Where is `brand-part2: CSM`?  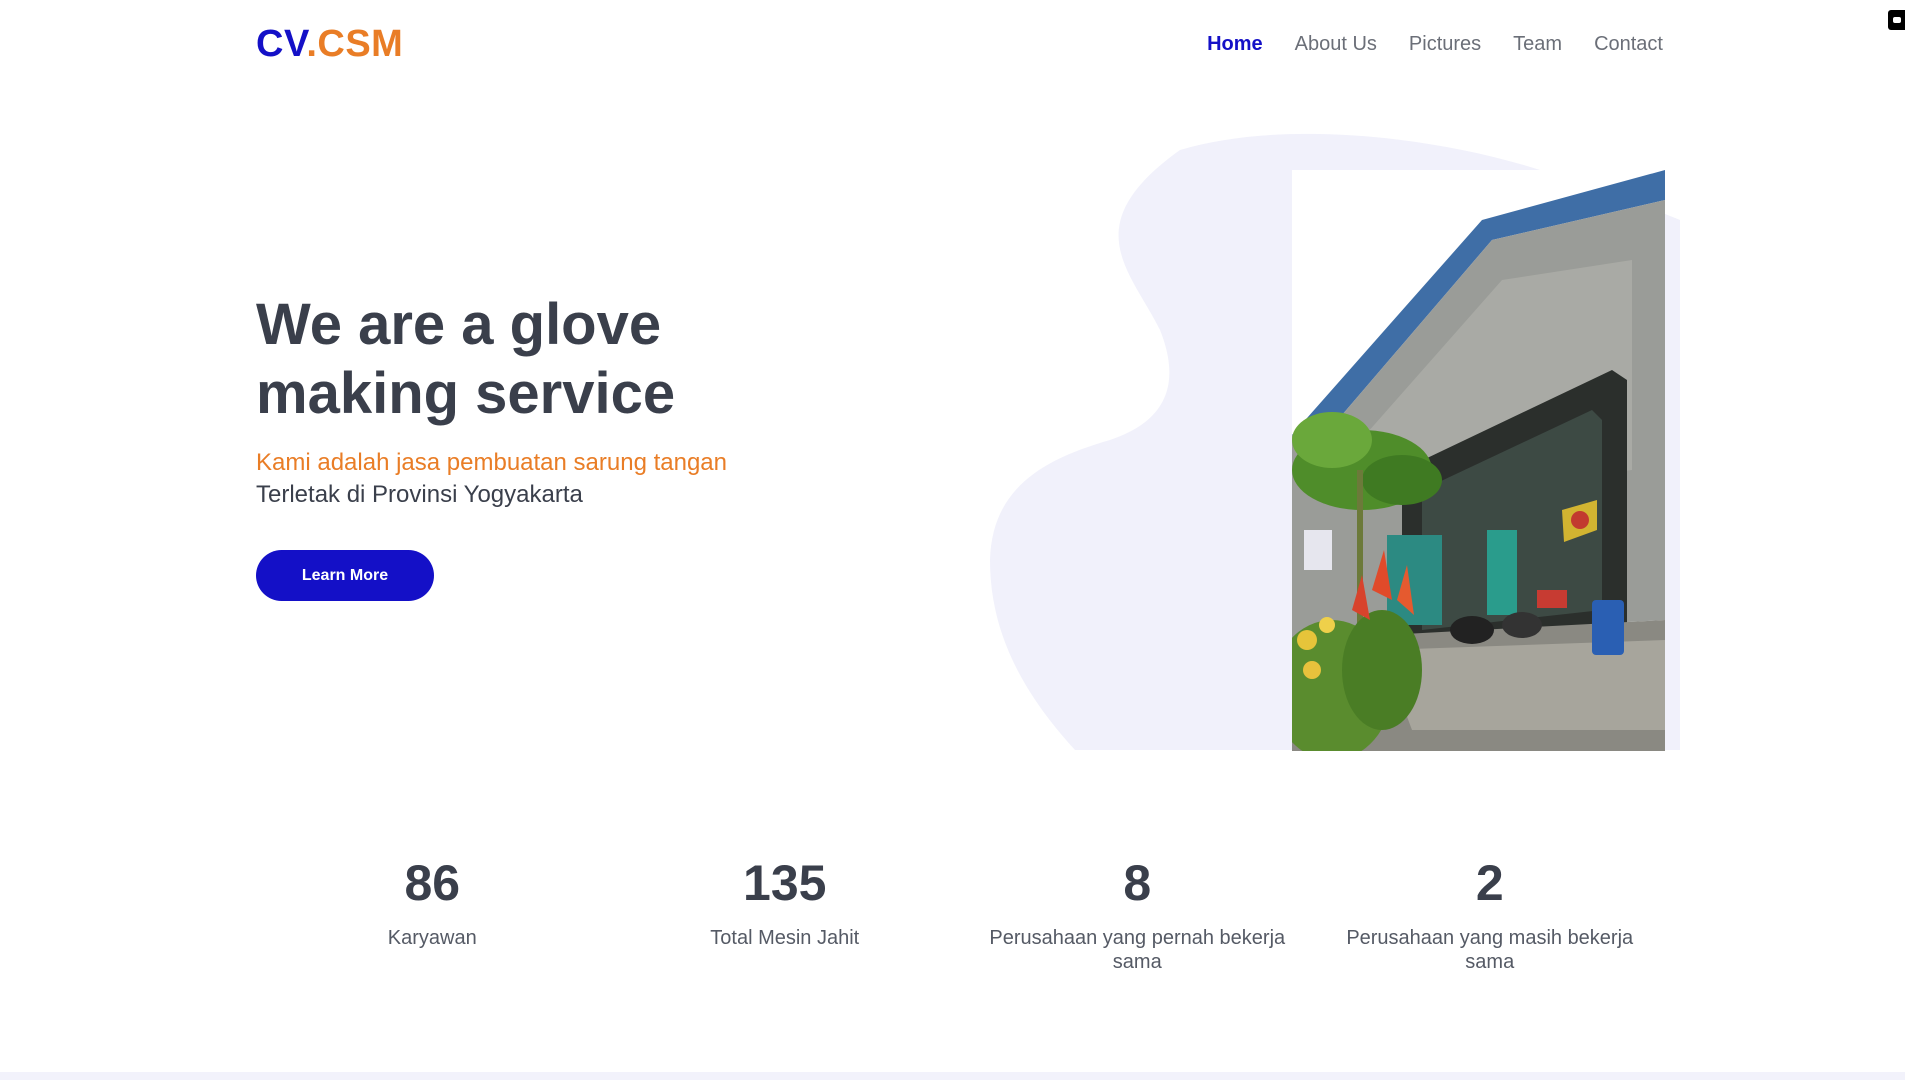 brand-part2: CSM is located at coordinates (360, 44).